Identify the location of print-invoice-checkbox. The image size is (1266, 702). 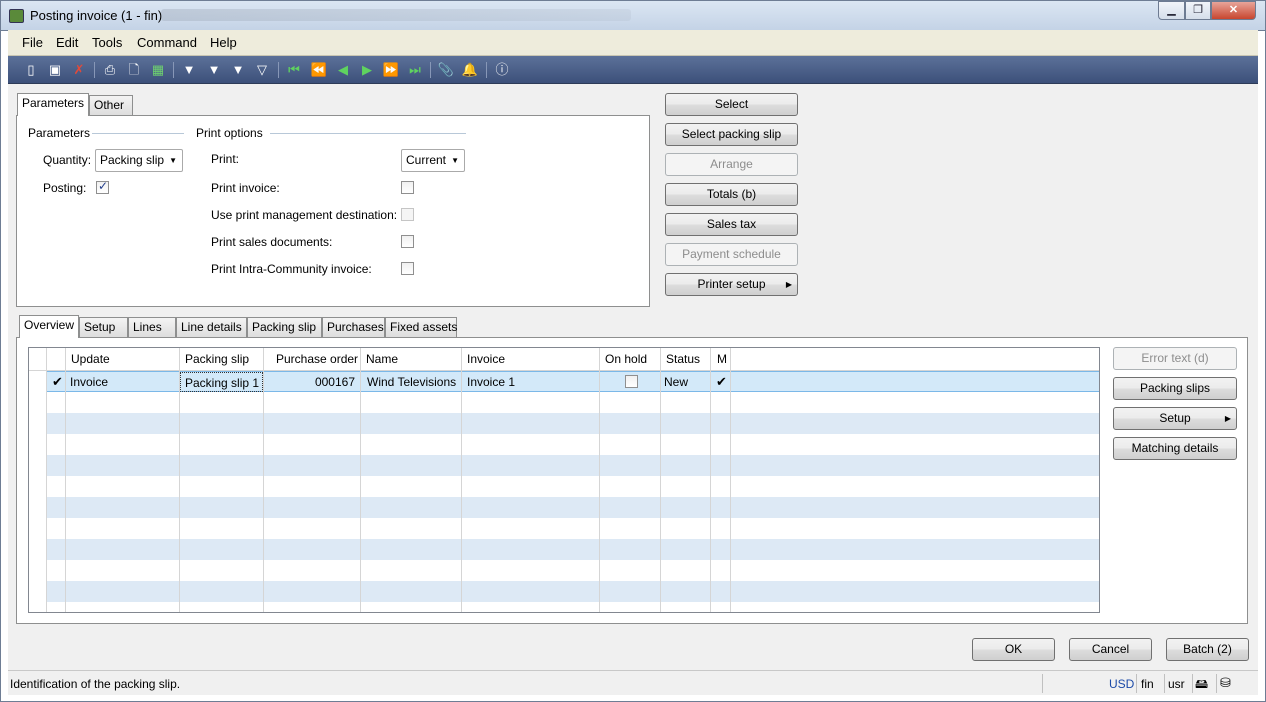
(407, 187).